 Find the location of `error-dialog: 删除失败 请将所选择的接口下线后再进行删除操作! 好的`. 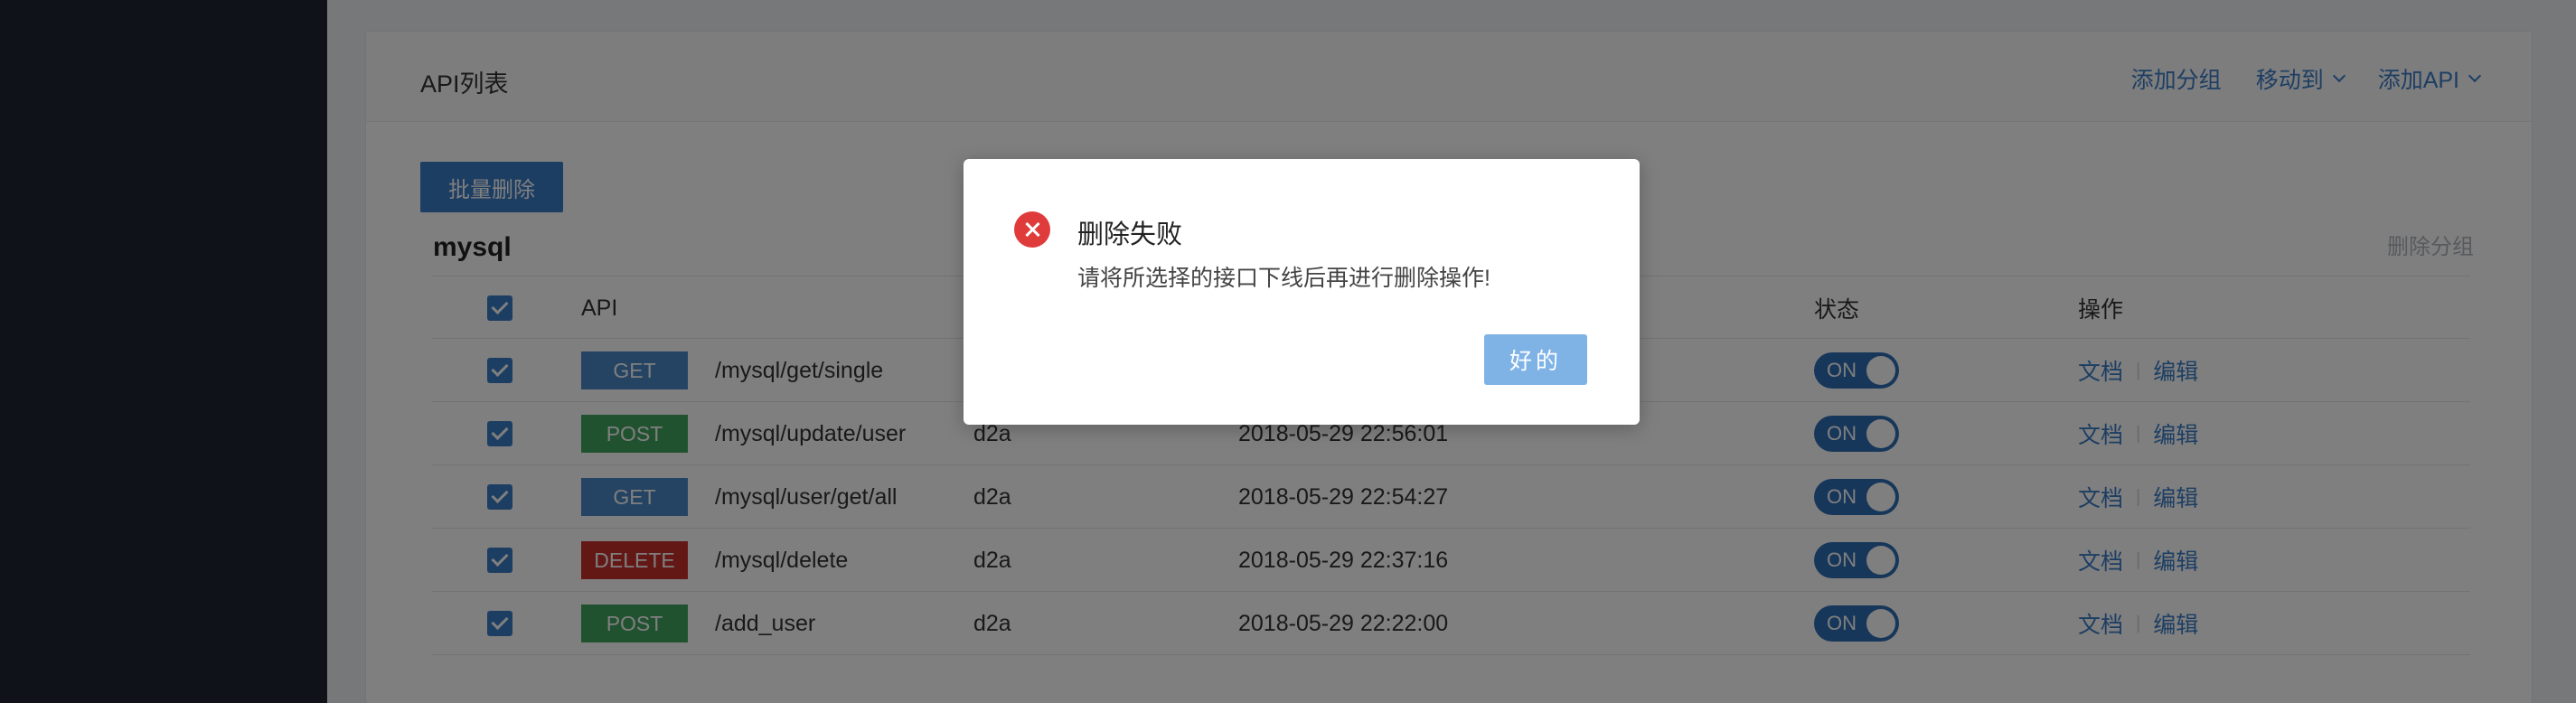

error-dialog: 删除失败 请将所选择的接口下线后再进行删除操作! 好的 is located at coordinates (1302, 292).